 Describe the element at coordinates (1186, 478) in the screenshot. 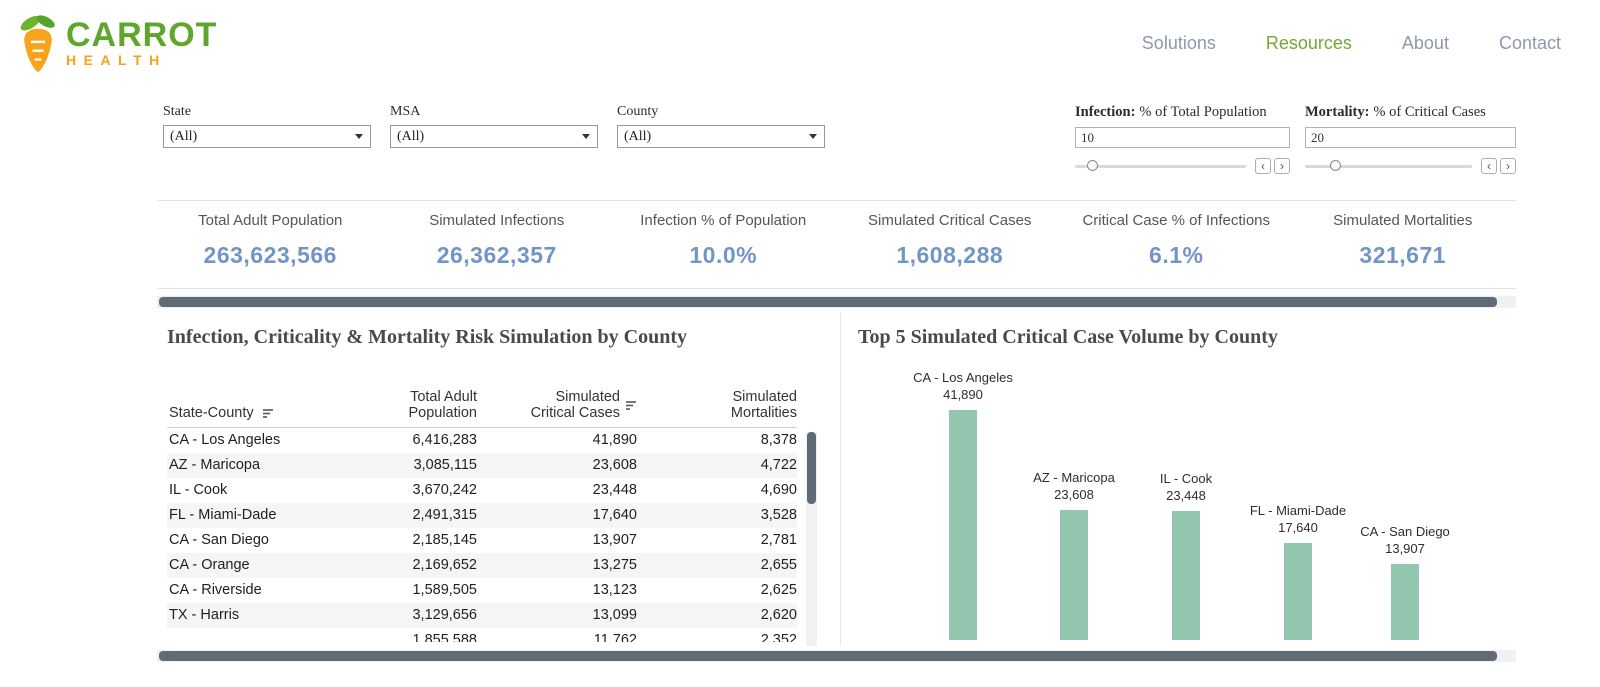

I see `bar-label-category: IL - Cook` at that location.